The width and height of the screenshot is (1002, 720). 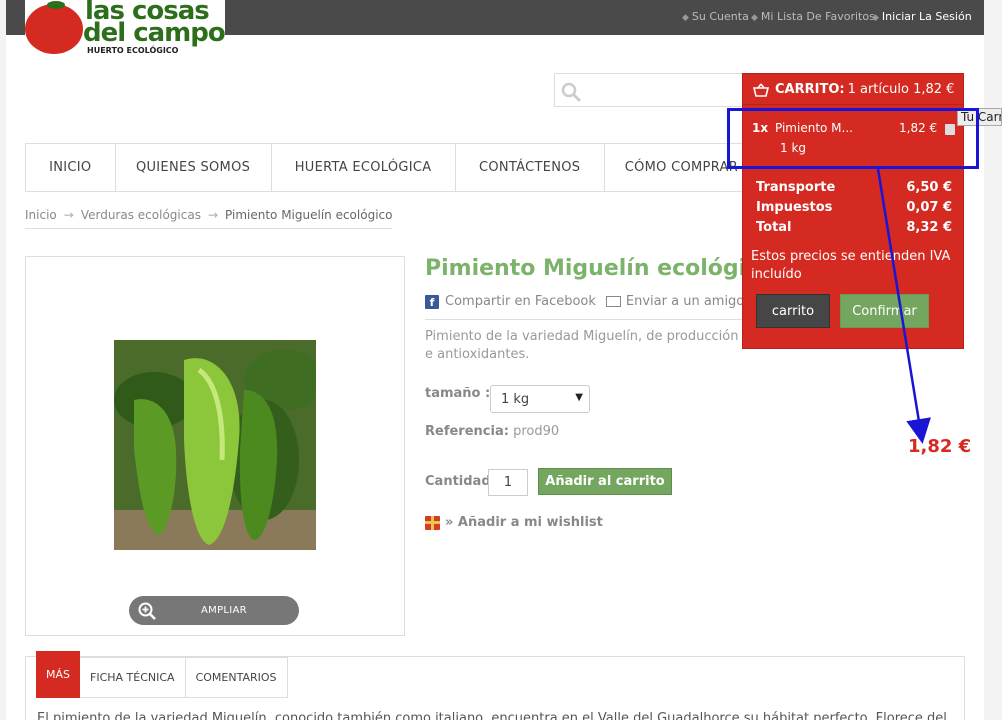 What do you see at coordinates (613, 301) in the screenshot?
I see `mail-icon` at bounding box center [613, 301].